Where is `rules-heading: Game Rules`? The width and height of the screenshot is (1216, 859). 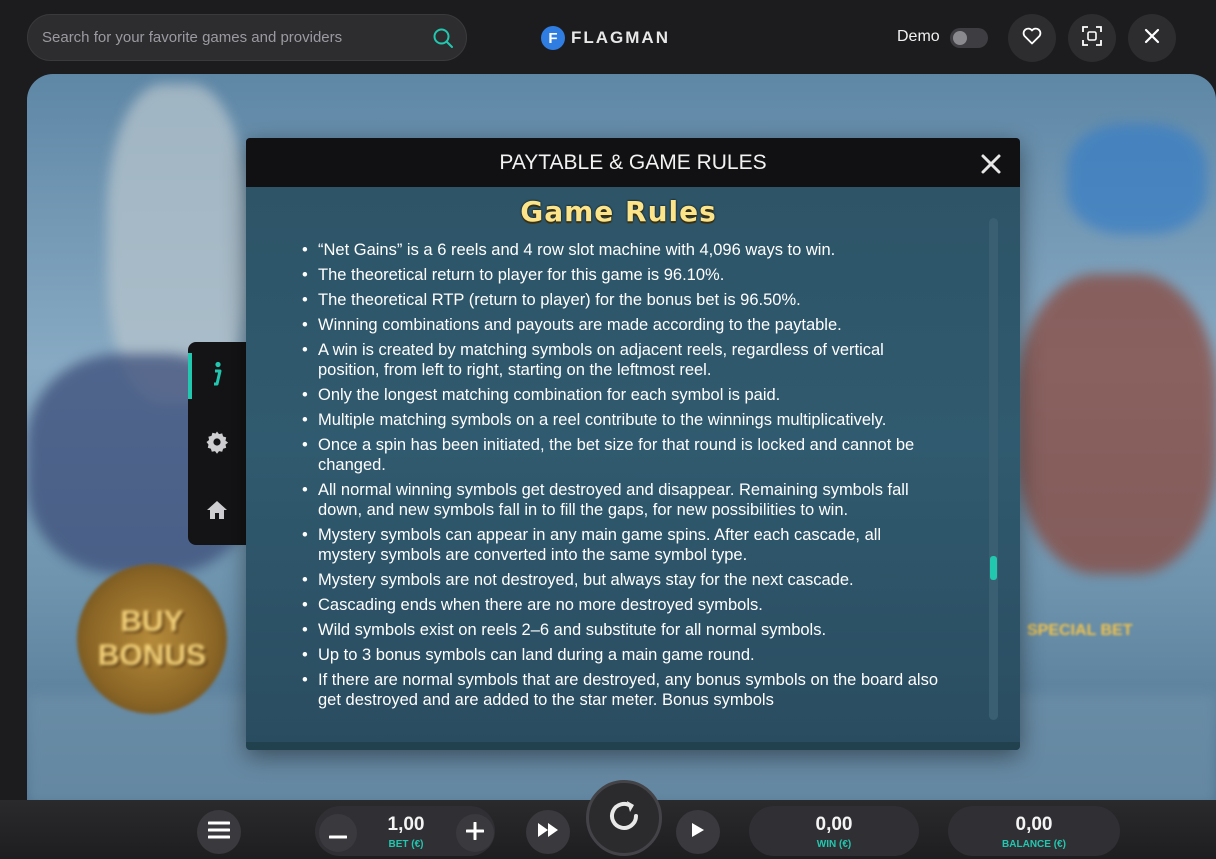 rules-heading: Game Rules is located at coordinates (618, 211).